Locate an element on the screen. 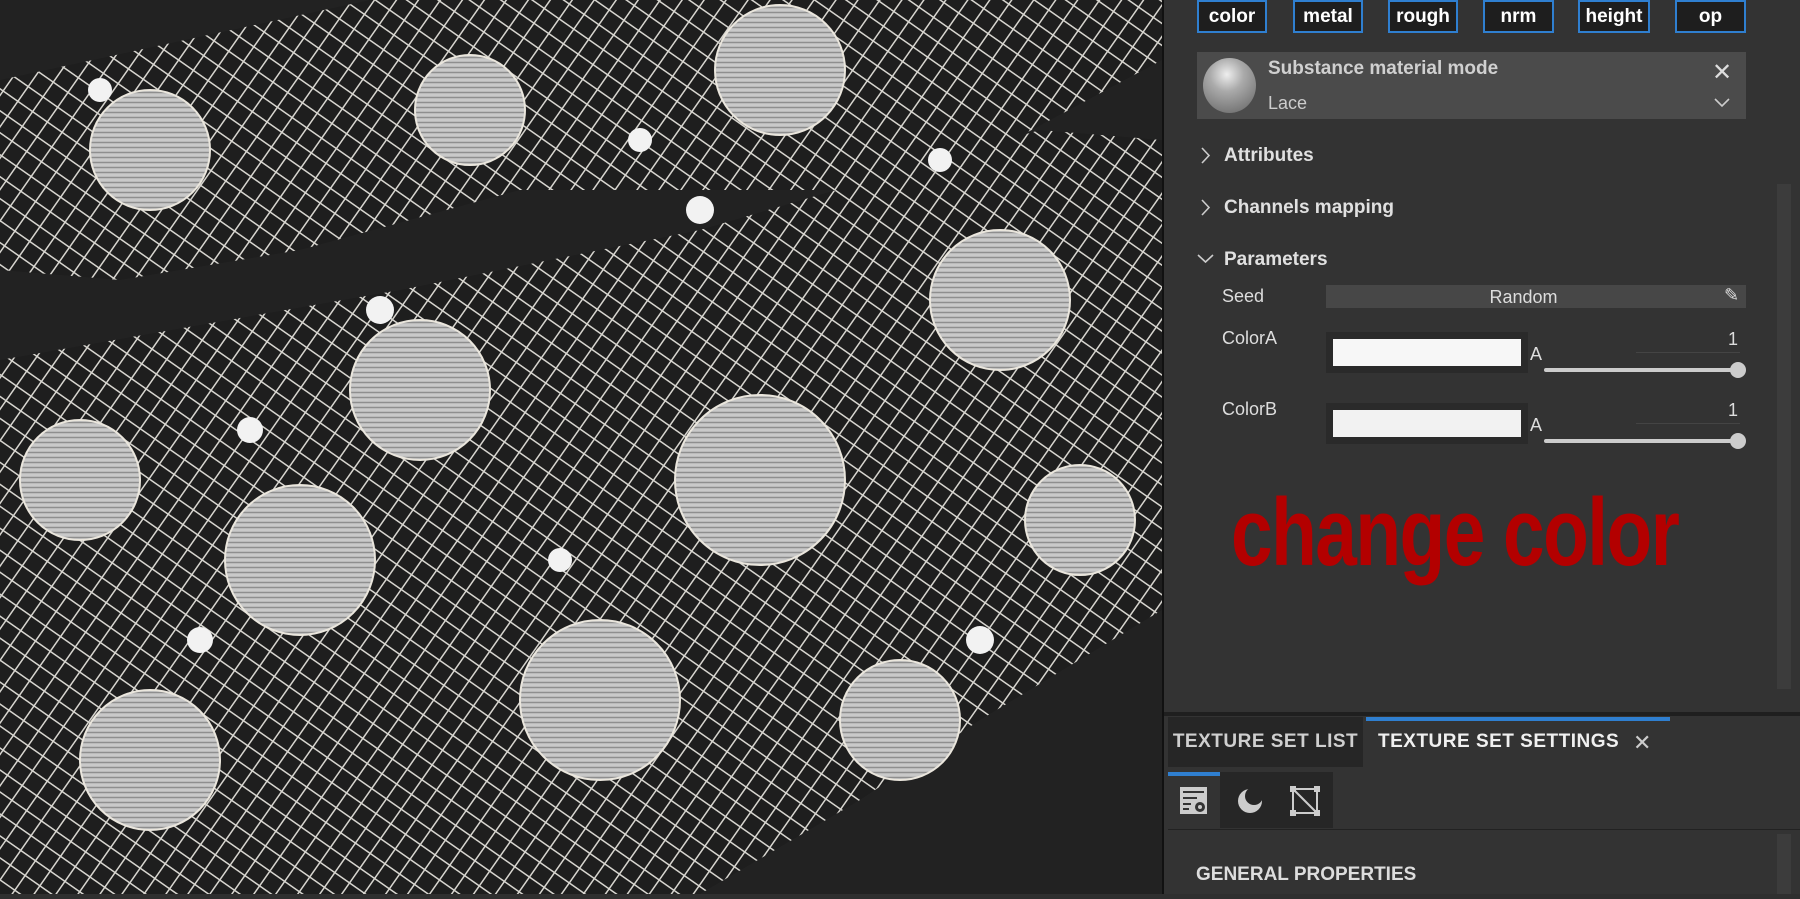 This screenshot has height=899, width=1800. active-icon-indicator is located at coordinates (1194, 774).